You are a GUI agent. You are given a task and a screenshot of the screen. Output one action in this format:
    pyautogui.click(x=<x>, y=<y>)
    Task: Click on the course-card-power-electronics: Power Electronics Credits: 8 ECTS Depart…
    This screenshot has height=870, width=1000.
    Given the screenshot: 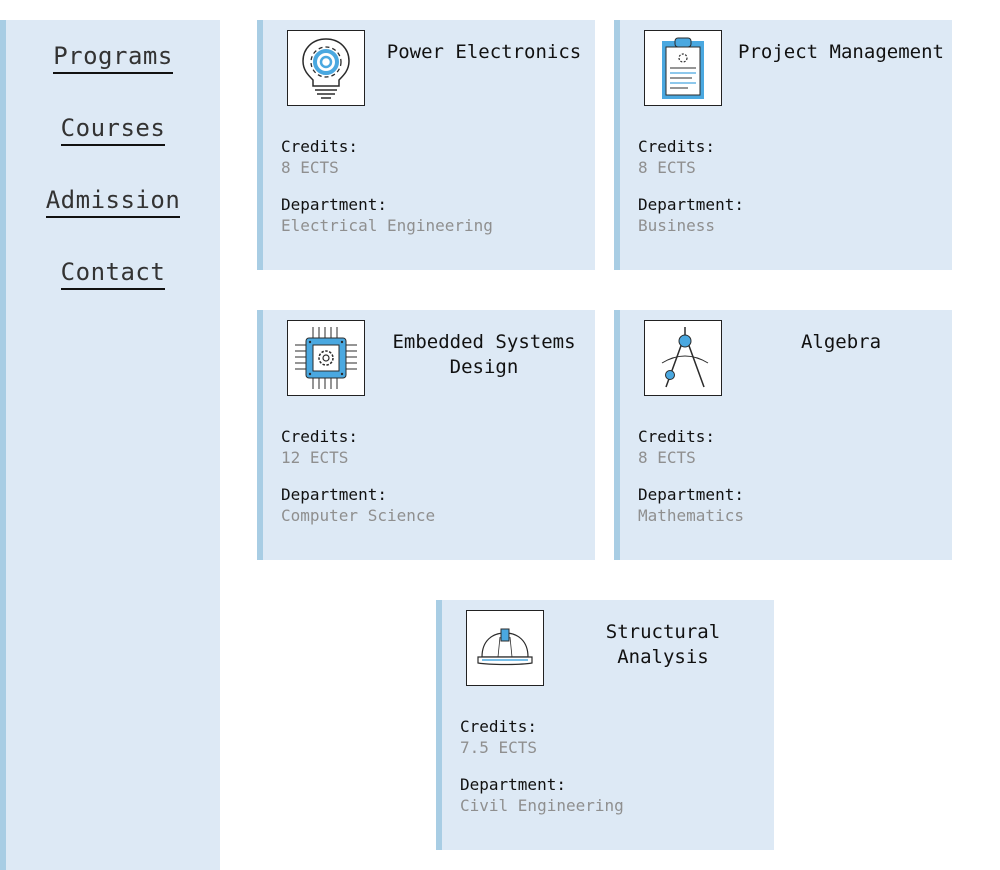 What is the action you would take?
    pyautogui.click(x=426, y=145)
    